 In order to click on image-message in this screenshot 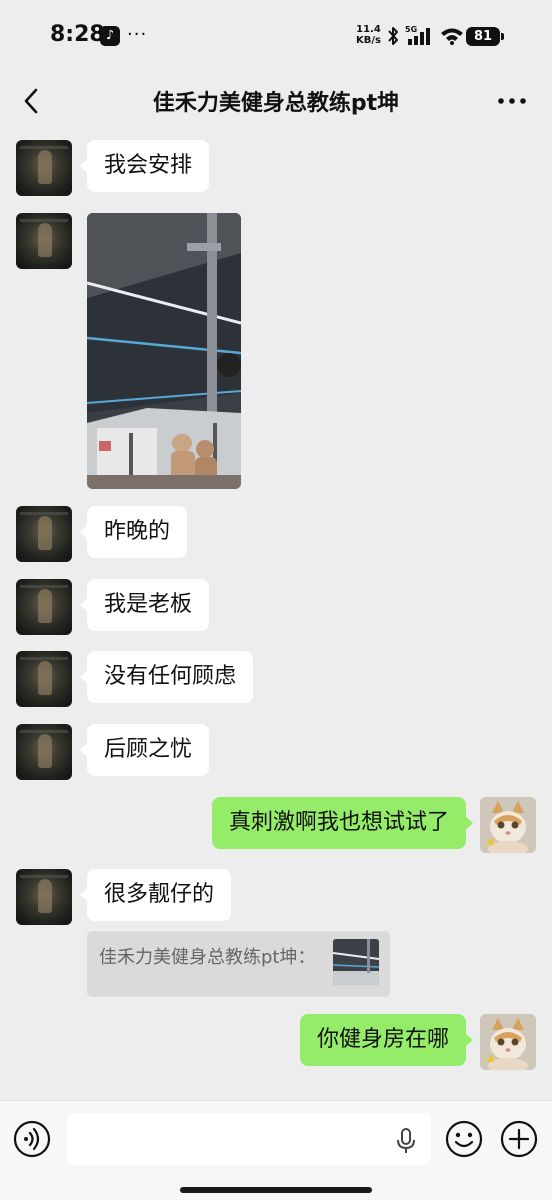, I will do `click(164, 351)`.